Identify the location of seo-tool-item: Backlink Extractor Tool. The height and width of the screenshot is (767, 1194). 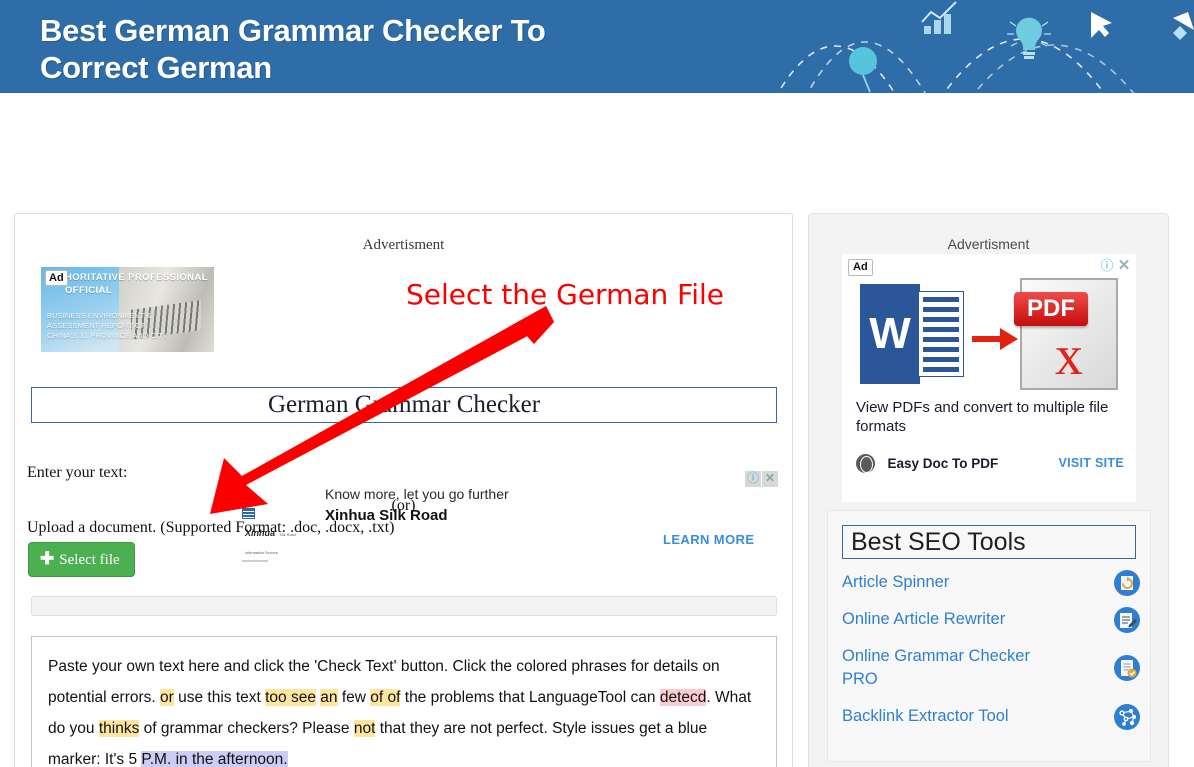
(989, 716).